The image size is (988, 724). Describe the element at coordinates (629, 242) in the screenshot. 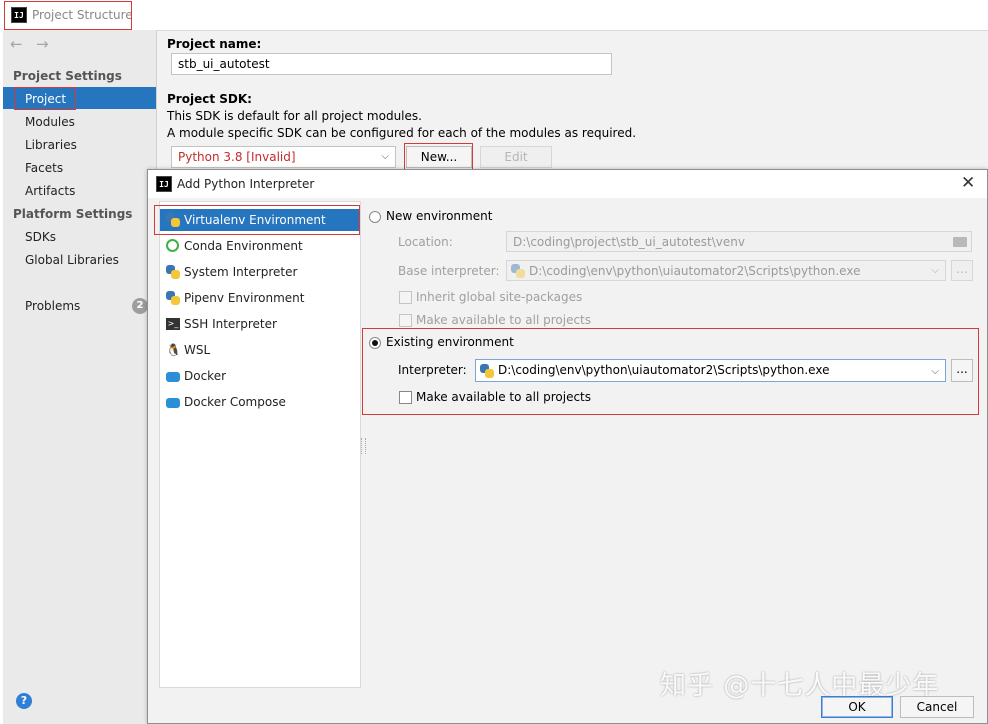

I see `location-value: D:\coding\project\stb_ui_autotest\venv` at that location.